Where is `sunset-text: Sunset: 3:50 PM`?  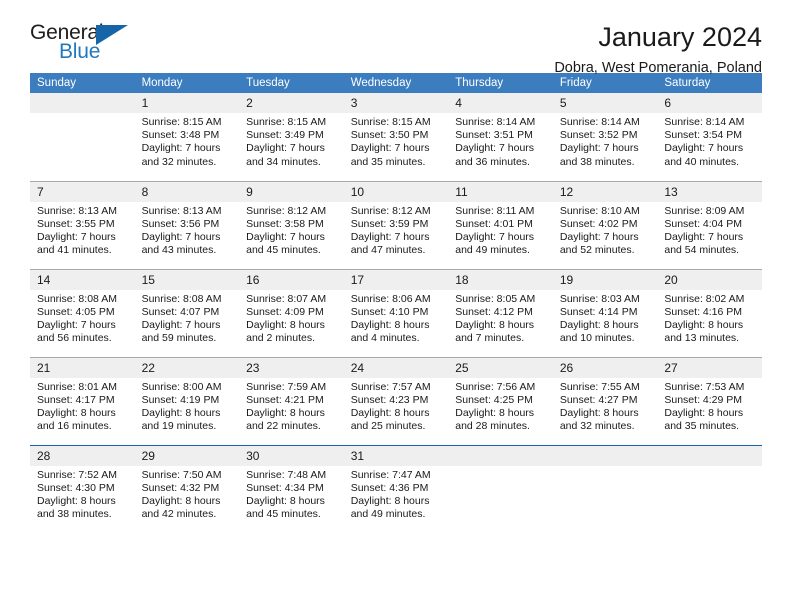
sunset-text: Sunset: 3:50 PM is located at coordinates (389, 135).